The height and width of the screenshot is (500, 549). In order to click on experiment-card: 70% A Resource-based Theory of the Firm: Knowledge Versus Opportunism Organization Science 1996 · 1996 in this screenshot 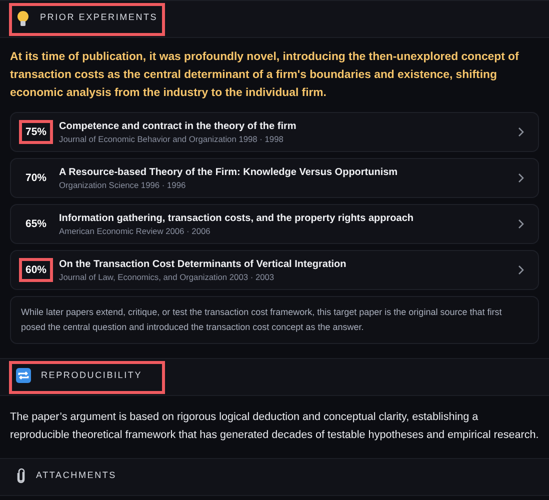, I will do `click(274, 178)`.